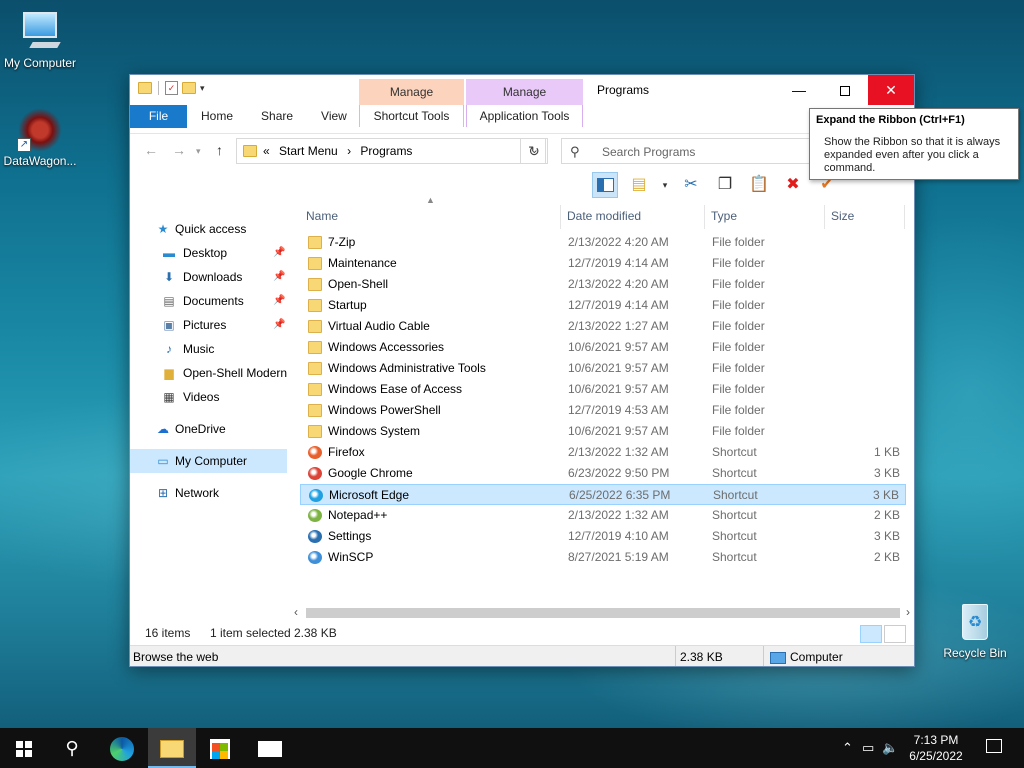 This screenshot has height=768, width=1024. I want to click on file-name: Notepad++, so click(358, 515).